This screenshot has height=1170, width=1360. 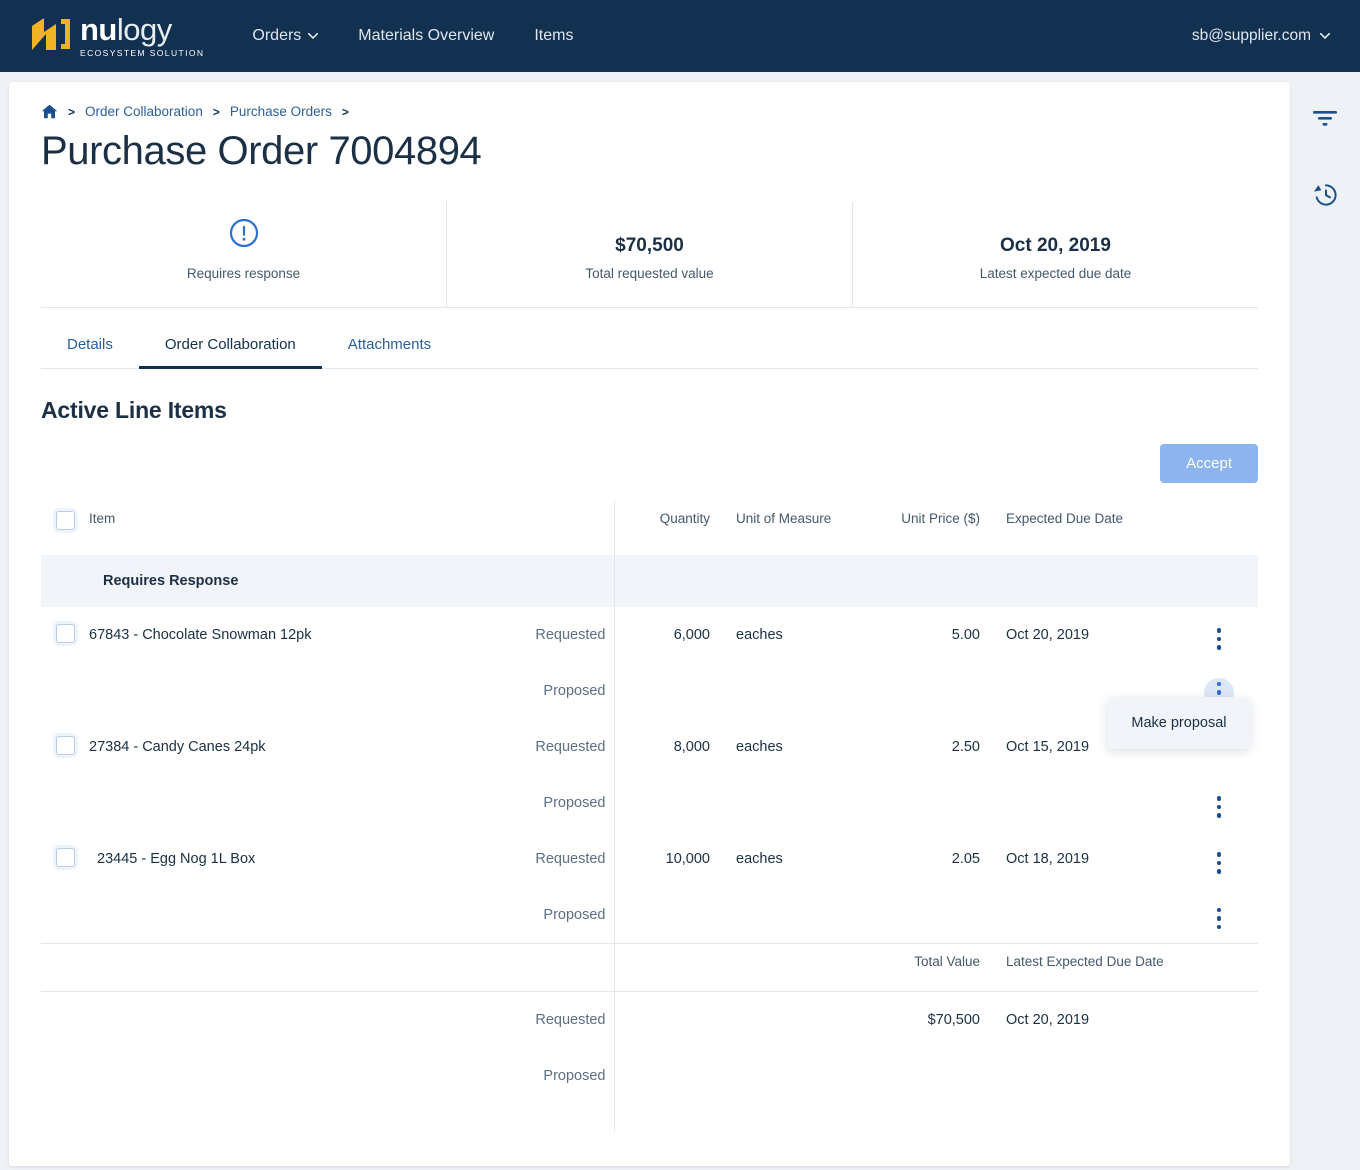 I want to click on stat-latest-expected-due-date: Oct 20, 2019 Latest expected due date, so click(x=1055, y=254).